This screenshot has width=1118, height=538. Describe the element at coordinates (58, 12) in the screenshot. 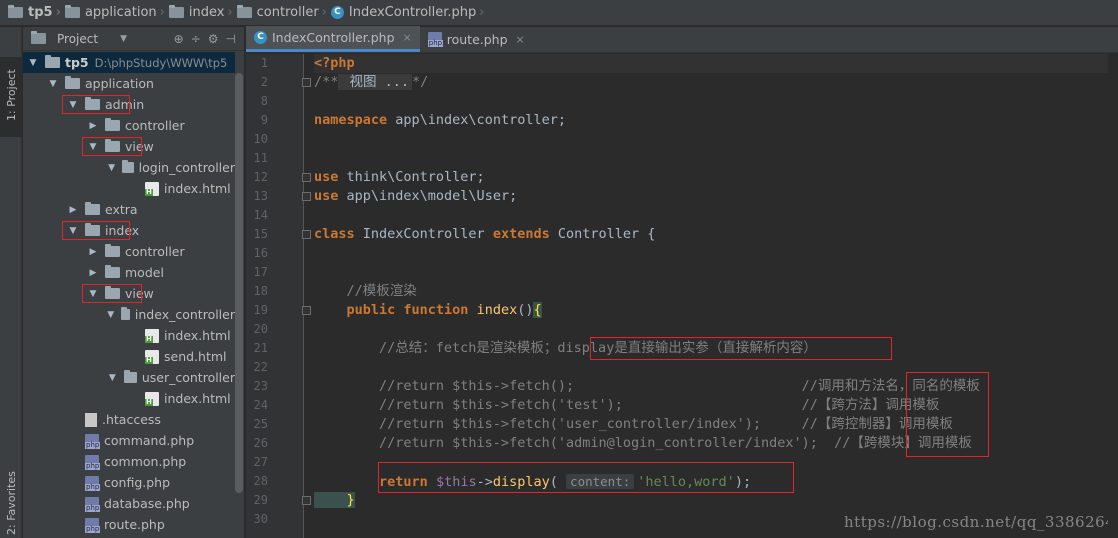

I see `chevron-right-icon: ›` at that location.